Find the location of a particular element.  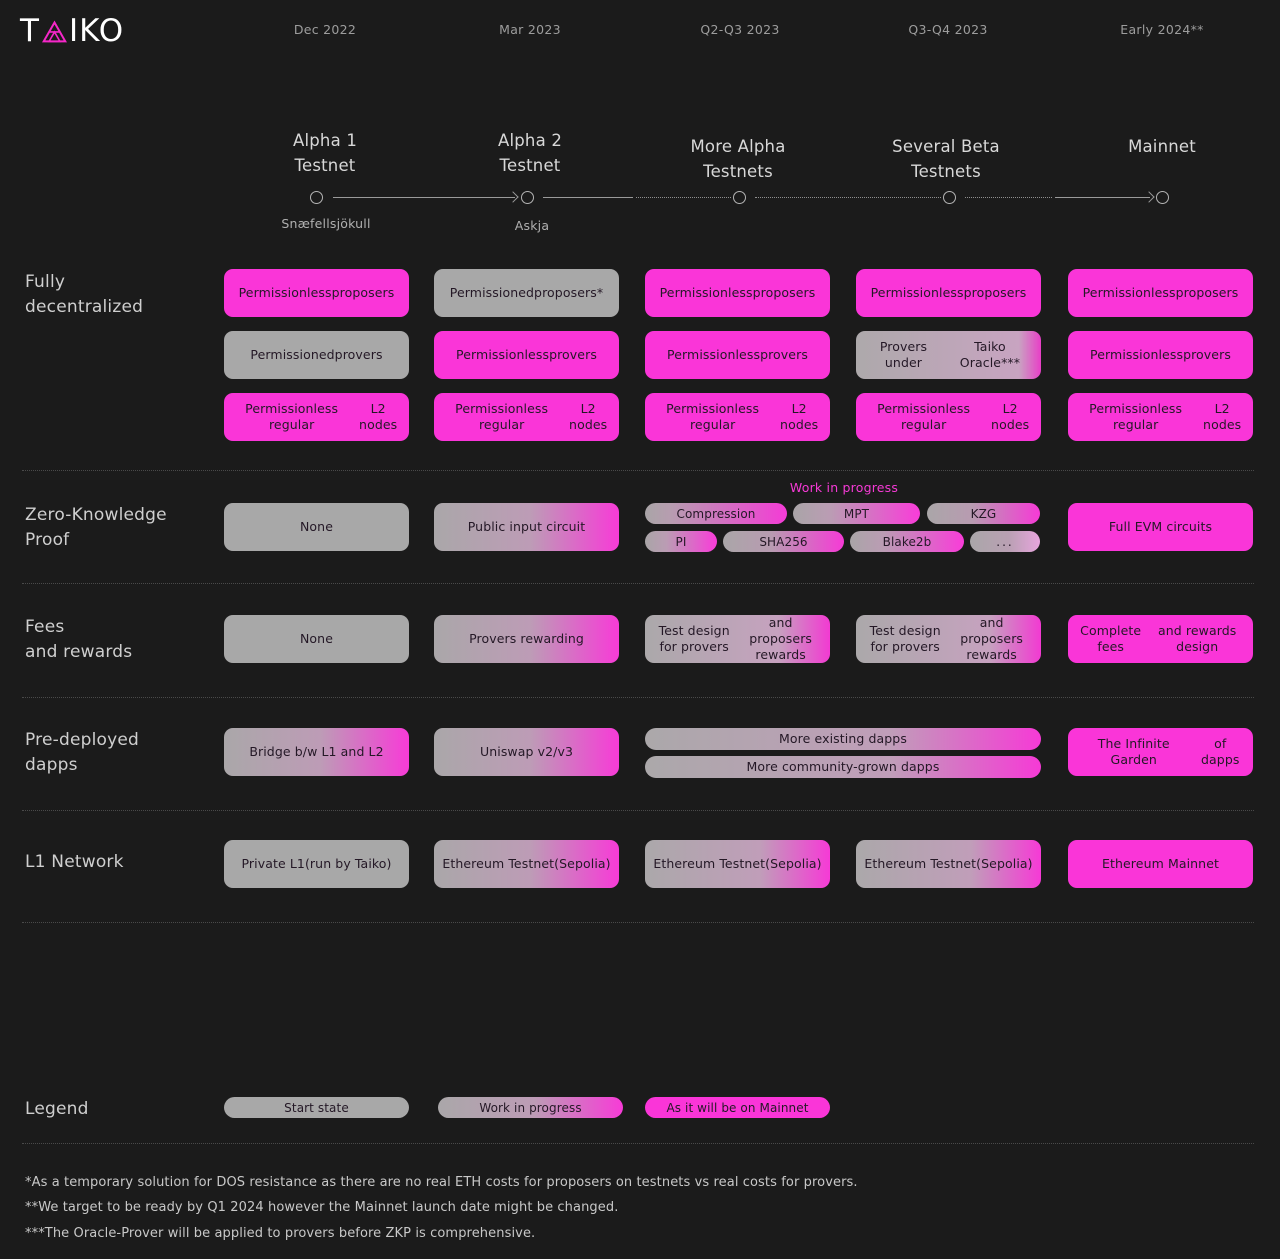

cell-dapps-a2-uniswap: Uniswap v2/v3 is located at coordinates (526, 752).